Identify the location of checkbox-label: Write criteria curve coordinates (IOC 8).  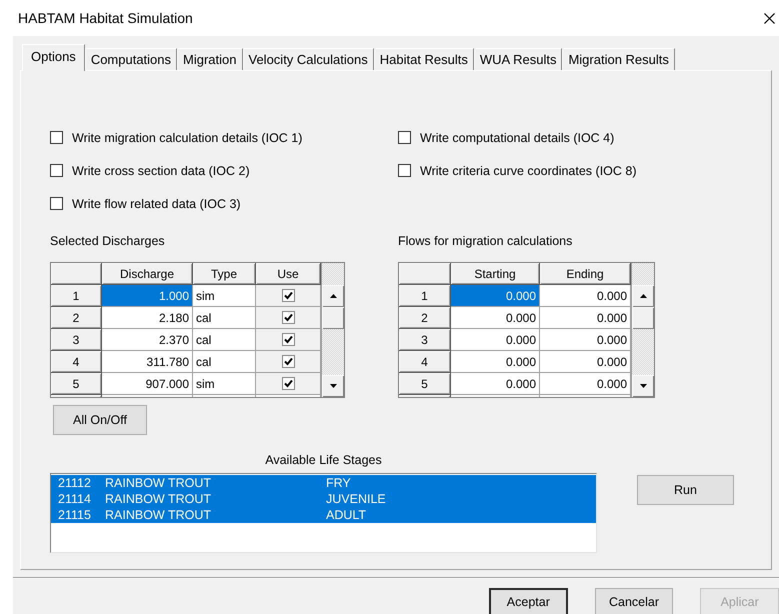
(528, 171).